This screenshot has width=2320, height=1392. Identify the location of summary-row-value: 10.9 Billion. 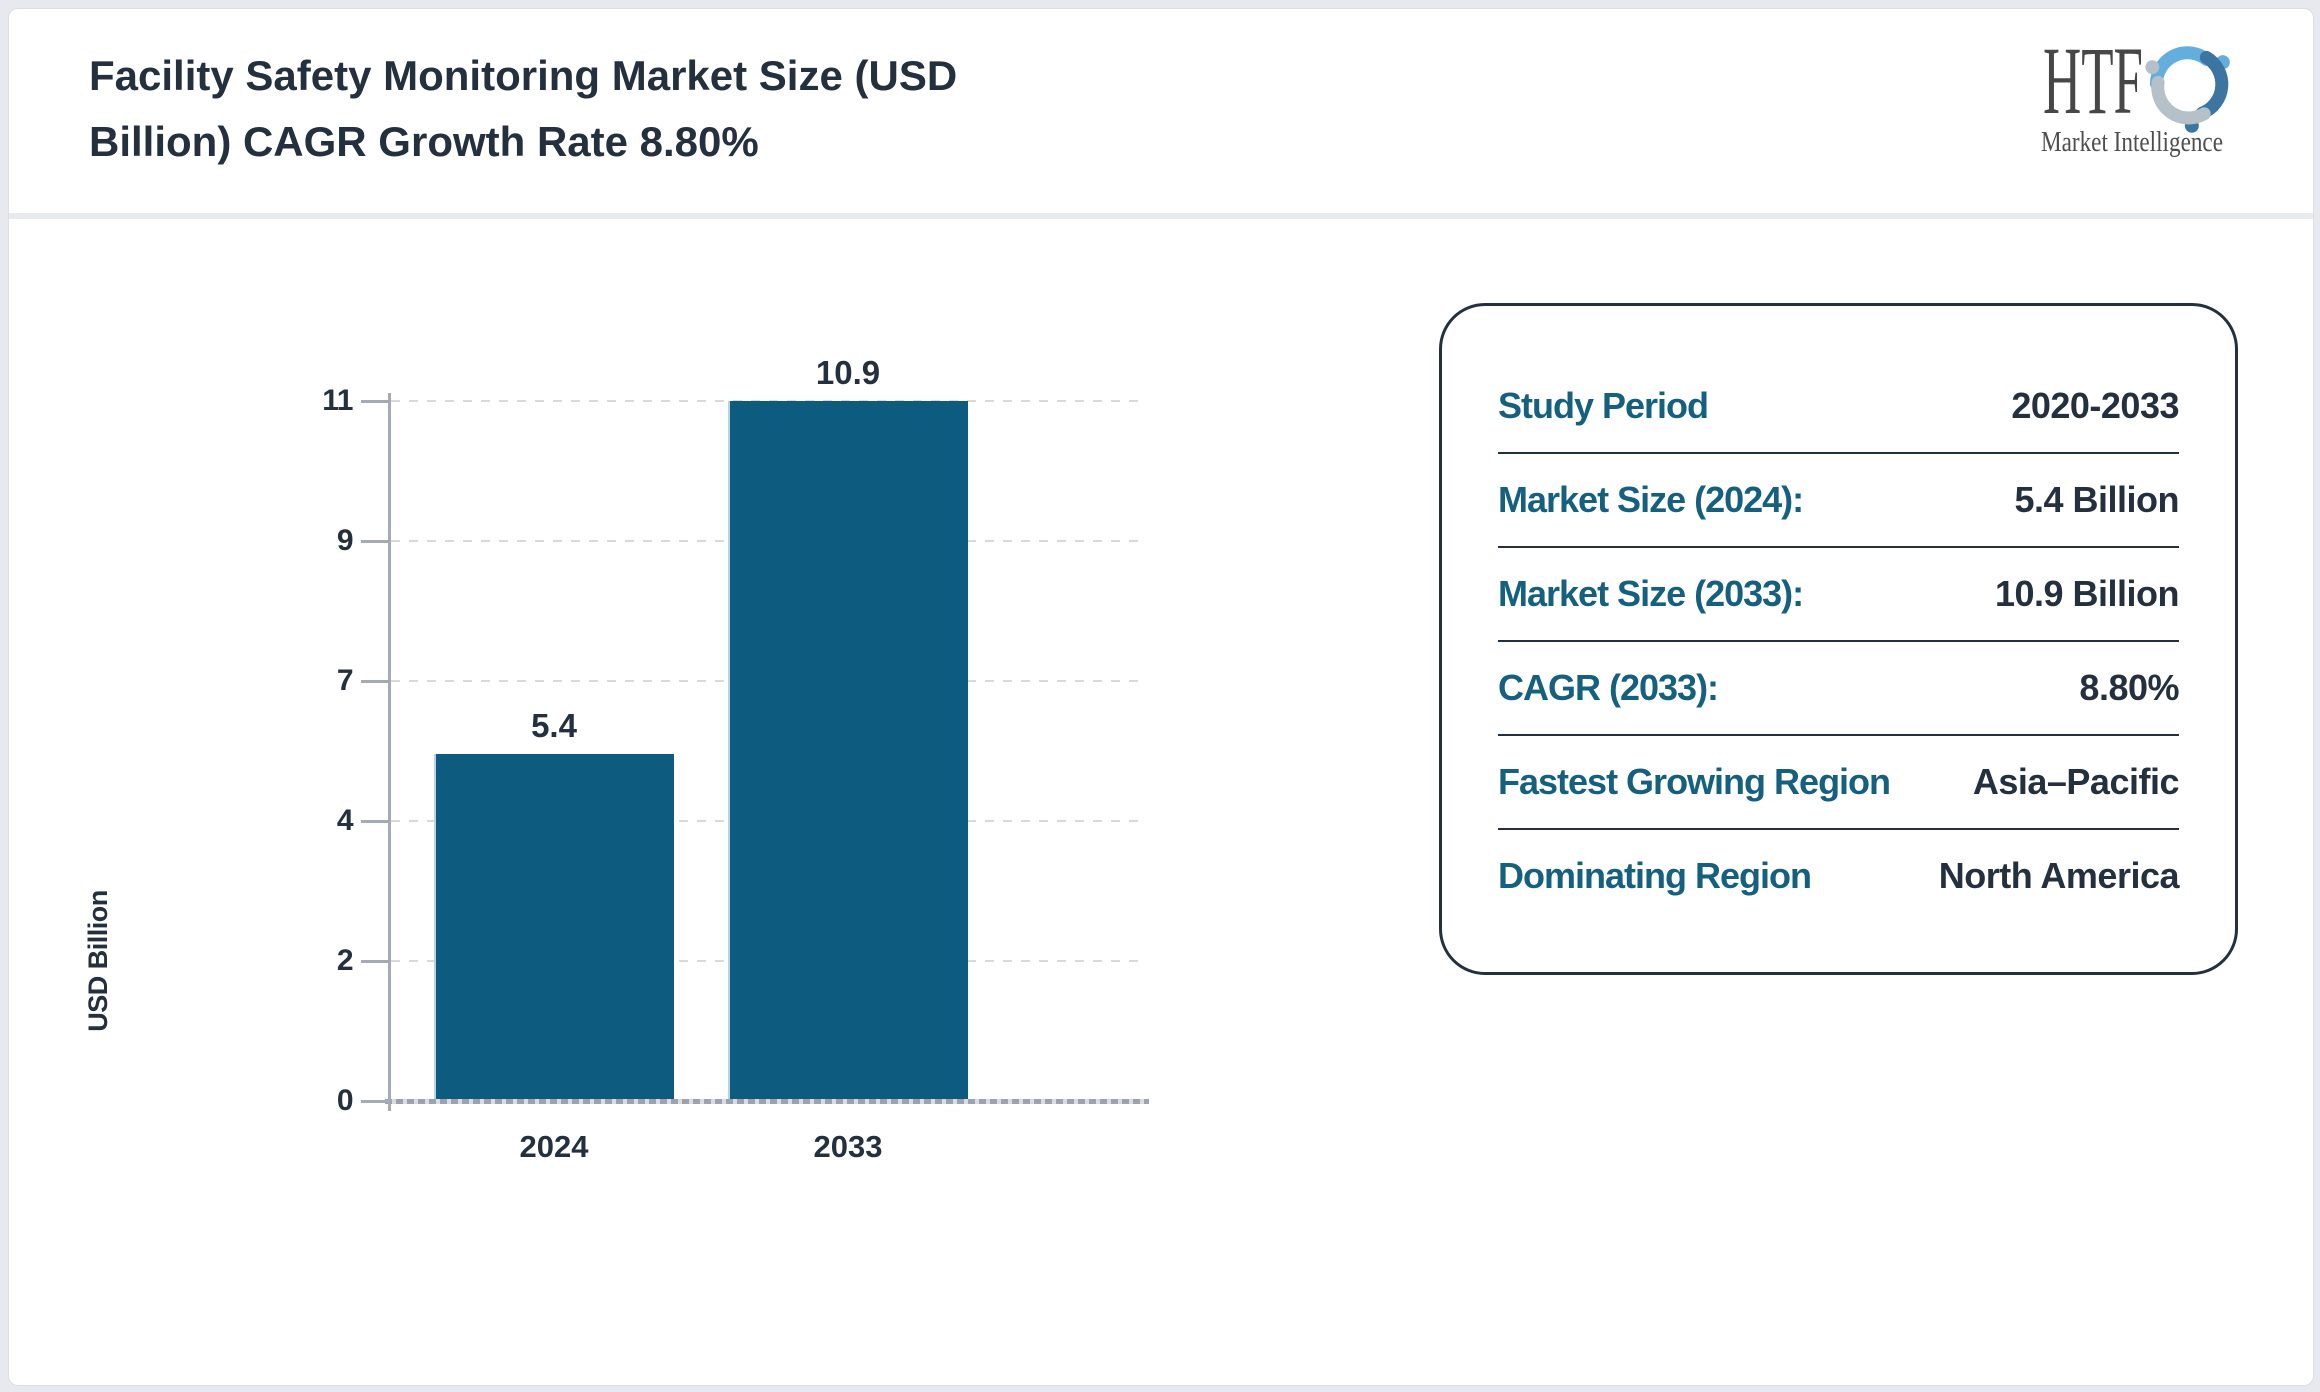
(2087, 593).